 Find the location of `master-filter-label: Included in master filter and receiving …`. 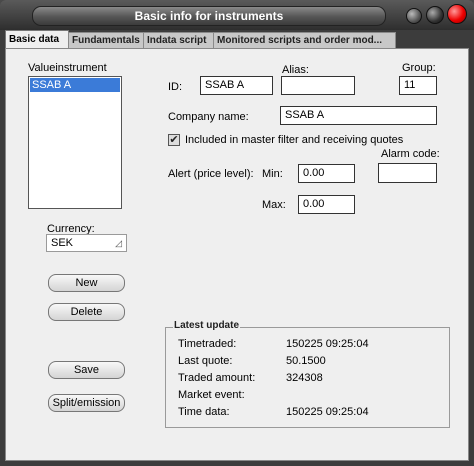

master-filter-label: Included in master filter and receiving … is located at coordinates (294, 140).